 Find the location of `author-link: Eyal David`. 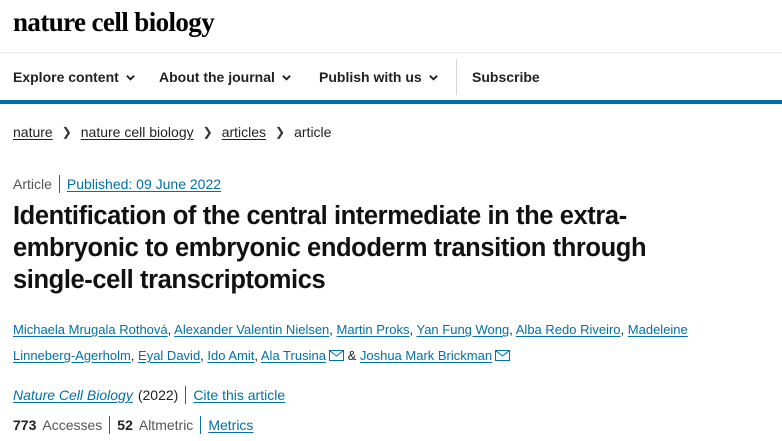

author-link: Eyal David is located at coordinates (169, 355).